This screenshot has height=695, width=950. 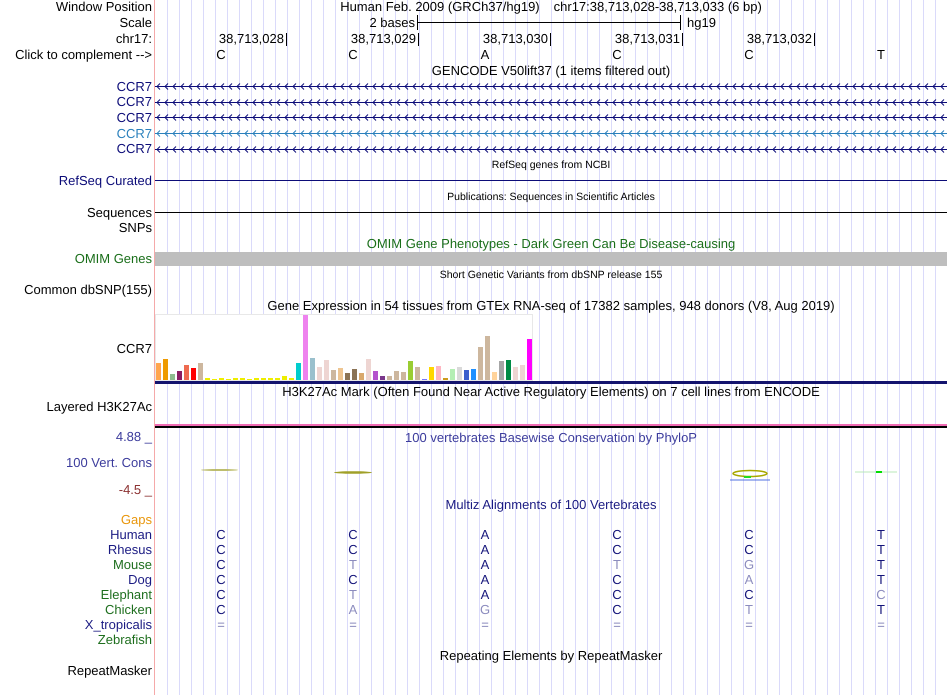 What do you see at coordinates (701, 23) in the screenshot?
I see `assembly-name: hg19` at bounding box center [701, 23].